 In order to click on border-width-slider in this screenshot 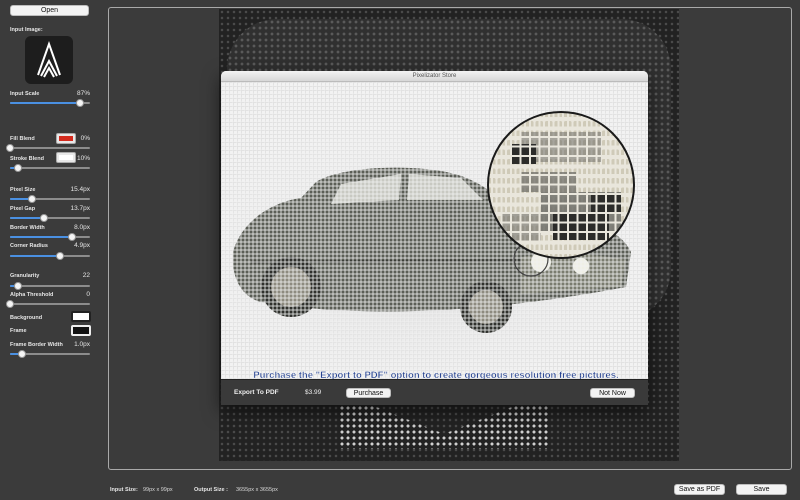, I will do `click(50, 237)`.